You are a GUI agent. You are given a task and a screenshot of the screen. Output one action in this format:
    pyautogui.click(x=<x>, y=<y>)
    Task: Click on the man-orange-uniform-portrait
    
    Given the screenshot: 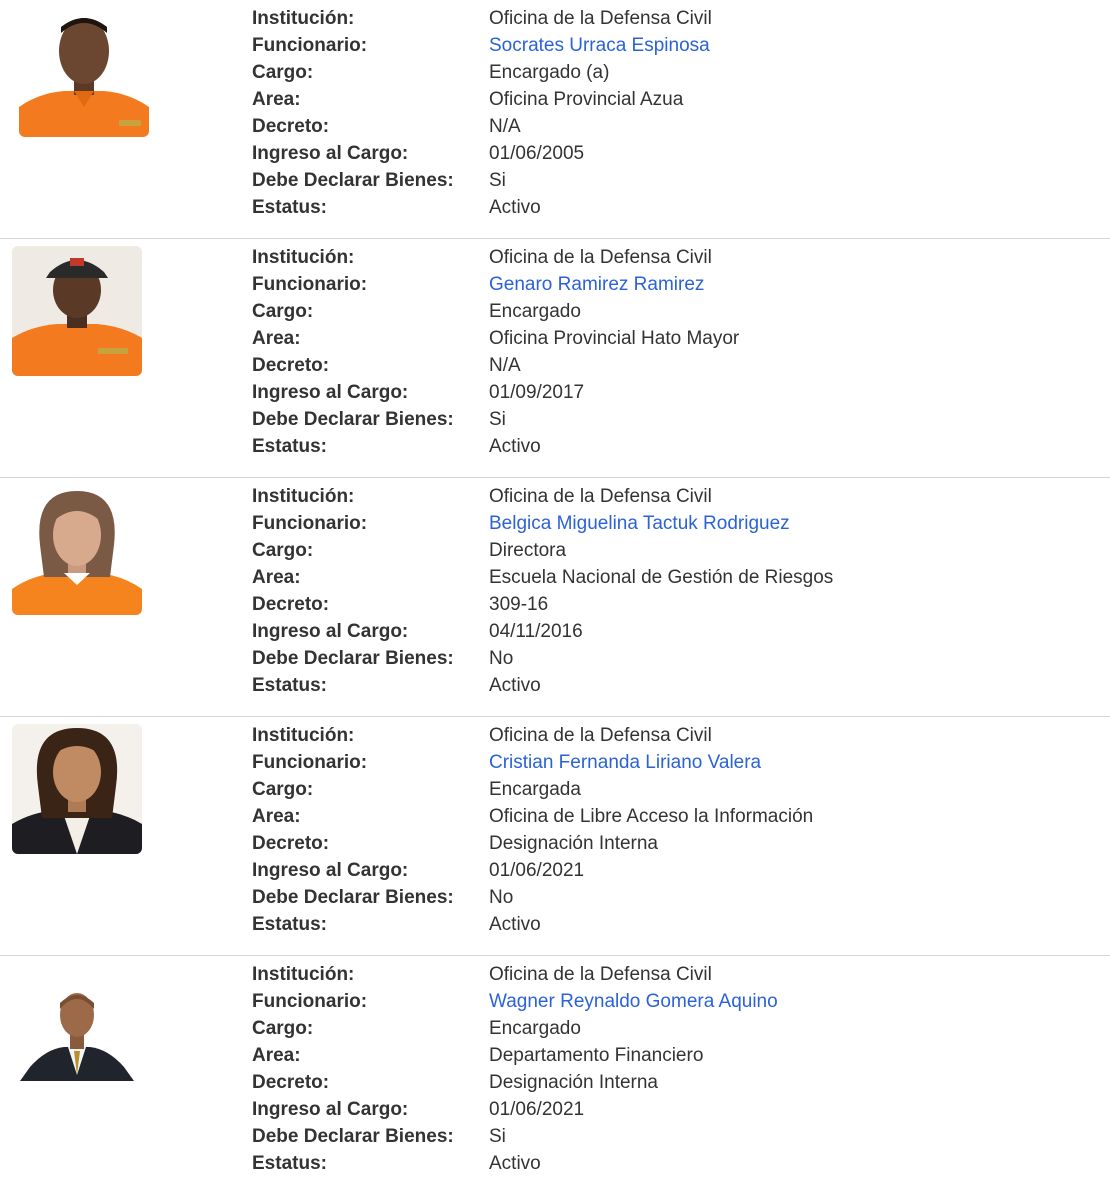 What is the action you would take?
    pyautogui.click(x=84, y=72)
    